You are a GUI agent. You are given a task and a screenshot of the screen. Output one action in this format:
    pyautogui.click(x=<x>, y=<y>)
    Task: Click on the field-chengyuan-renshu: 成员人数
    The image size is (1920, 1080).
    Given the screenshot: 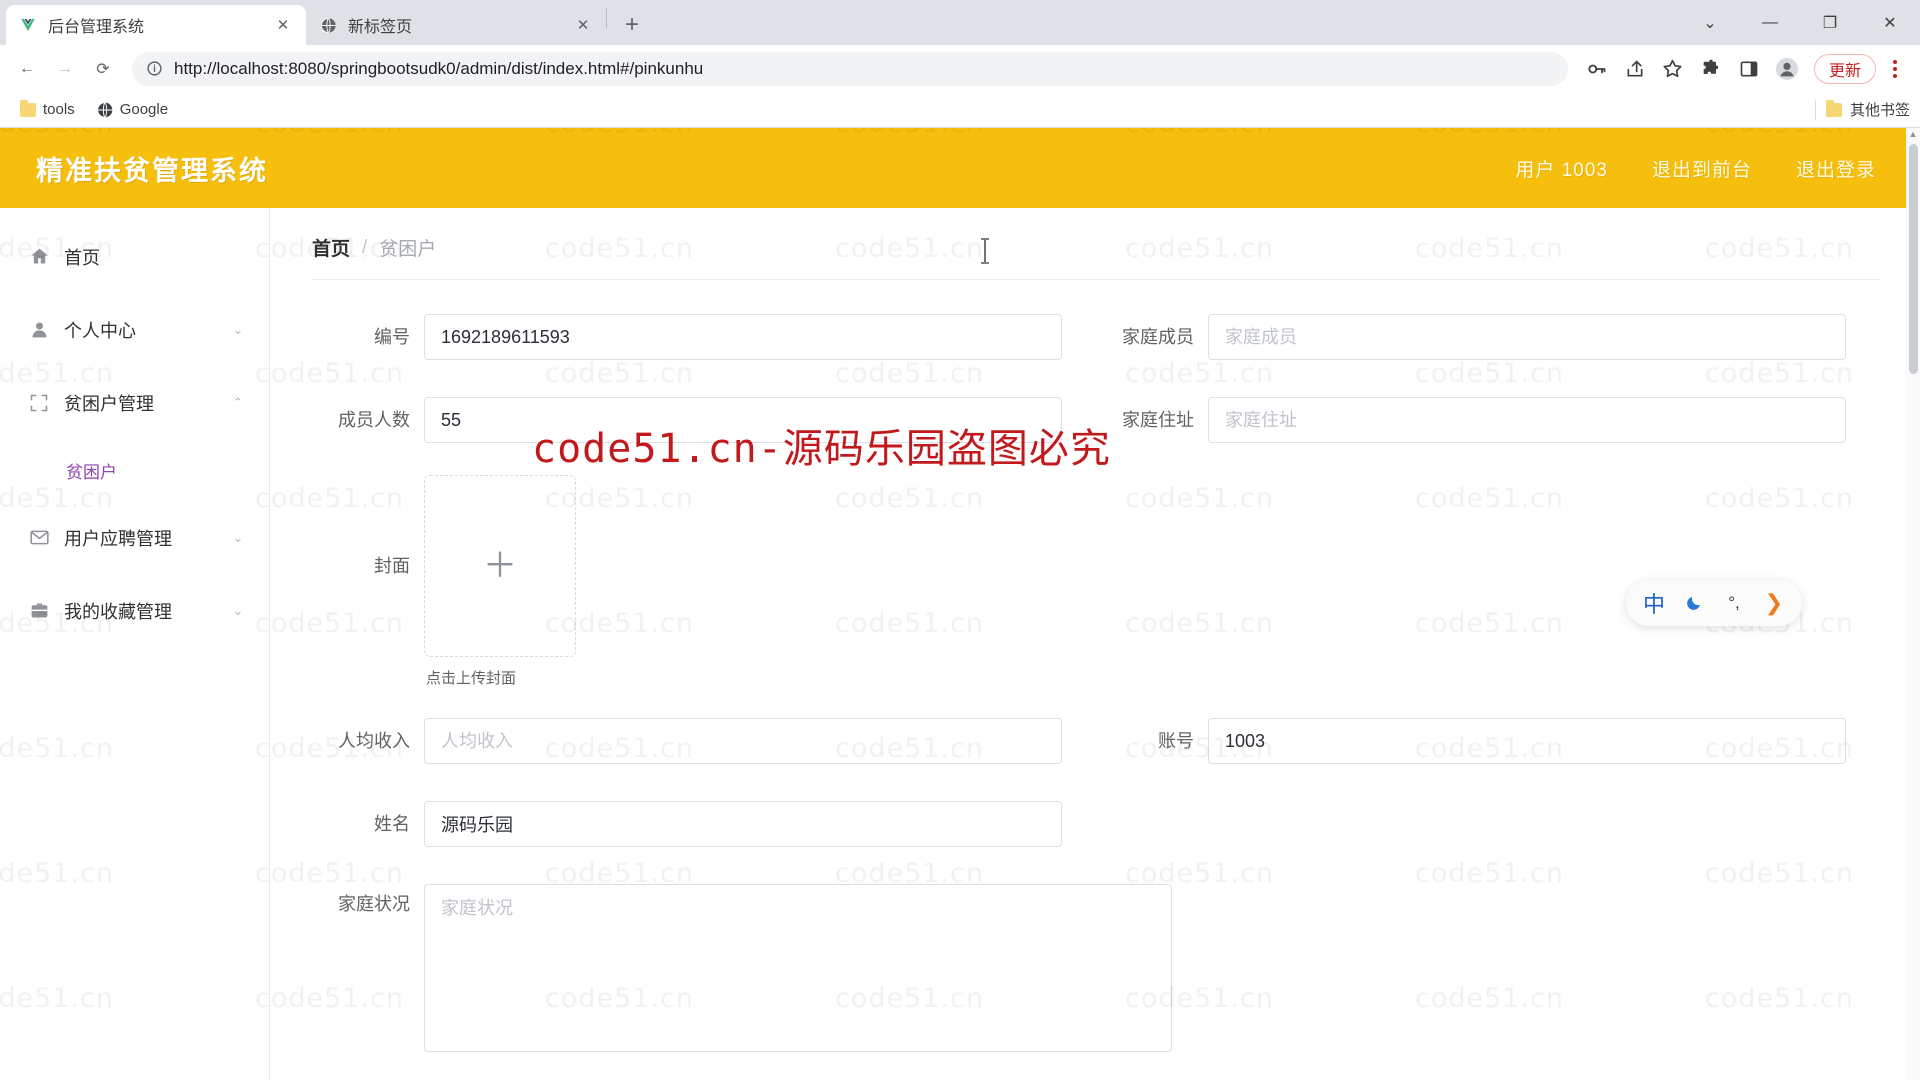 What is the action you would take?
    pyautogui.click(x=704, y=420)
    